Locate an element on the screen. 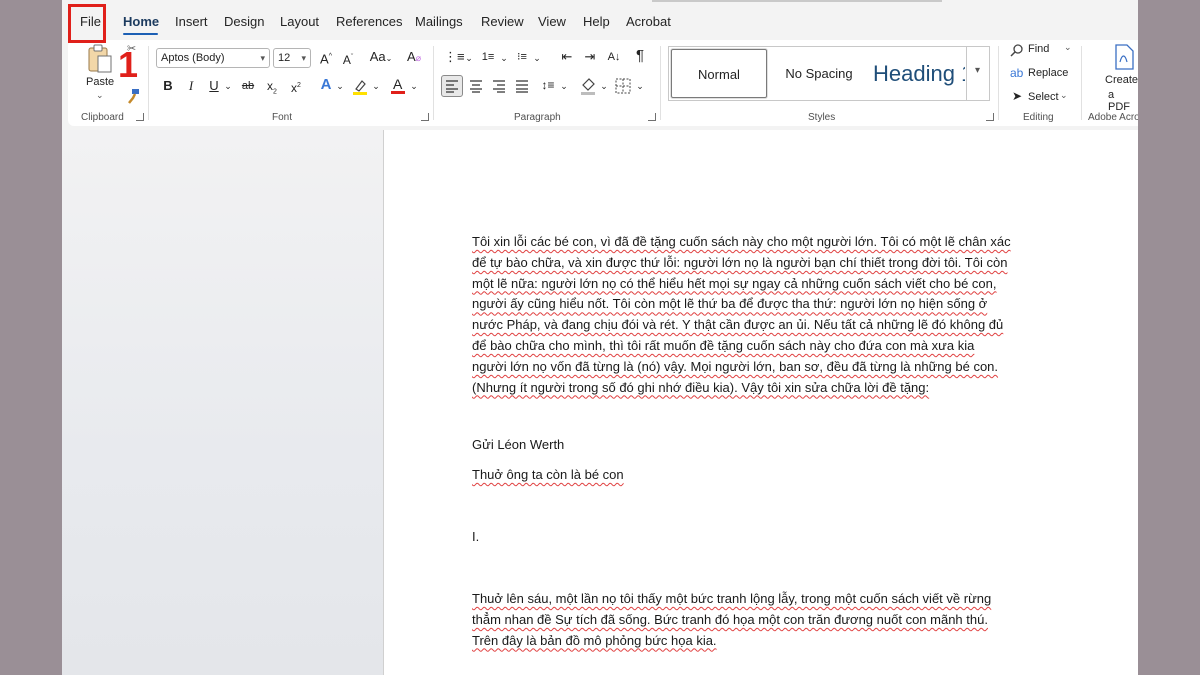 This screenshot has width=1200, height=675. font-color-icon: A is located at coordinates (398, 86).